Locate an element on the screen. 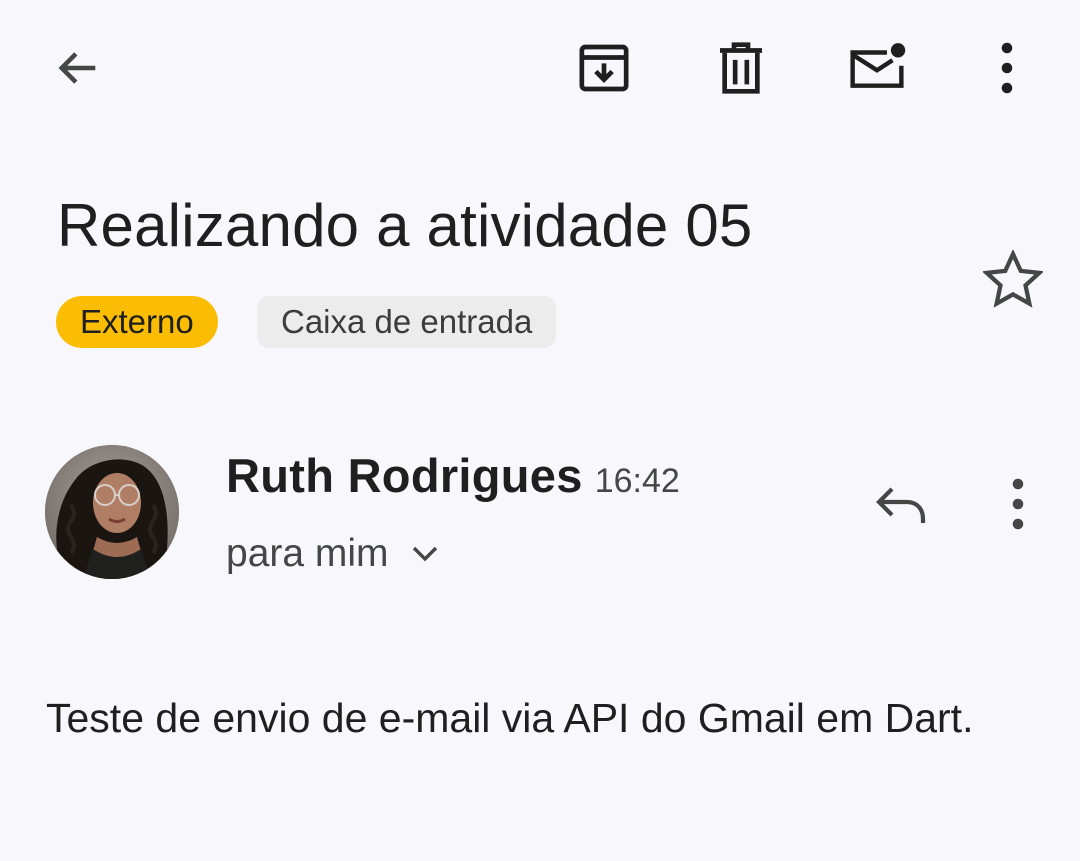 The height and width of the screenshot is (861, 1080). message-more-options-button is located at coordinates (1018, 504).